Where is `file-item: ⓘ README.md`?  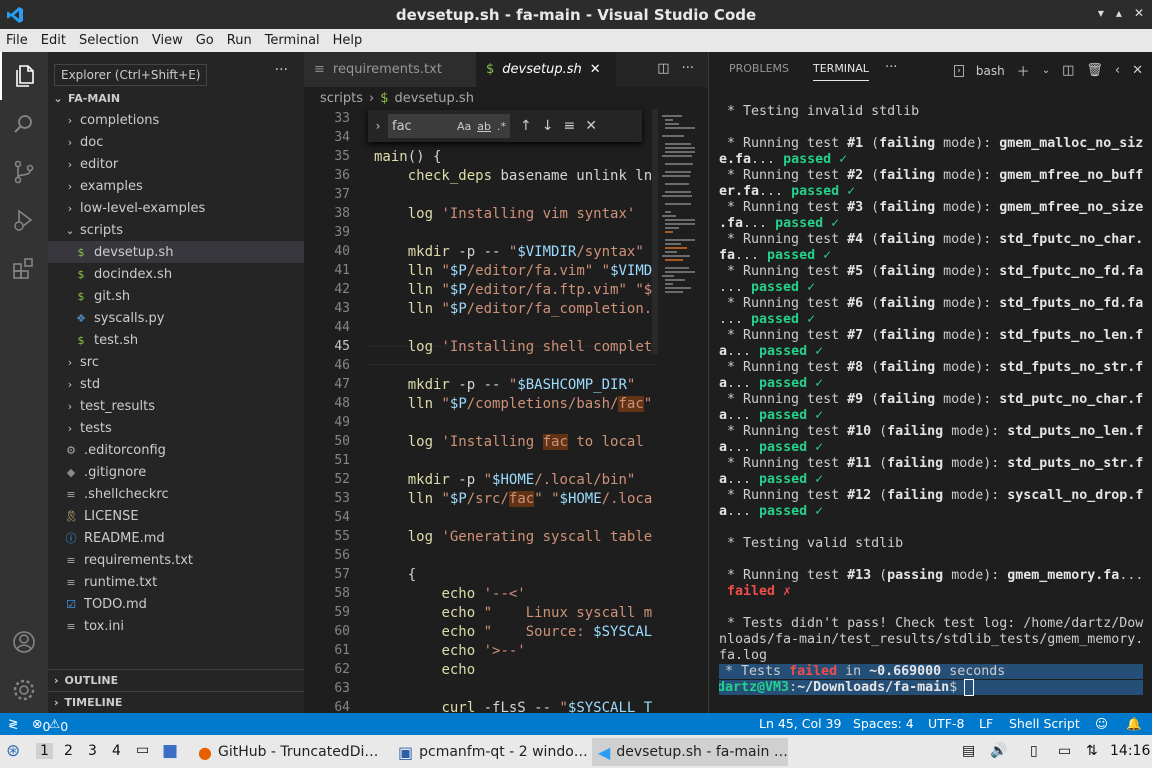
file-item: ⓘ README.md is located at coordinates (176, 538).